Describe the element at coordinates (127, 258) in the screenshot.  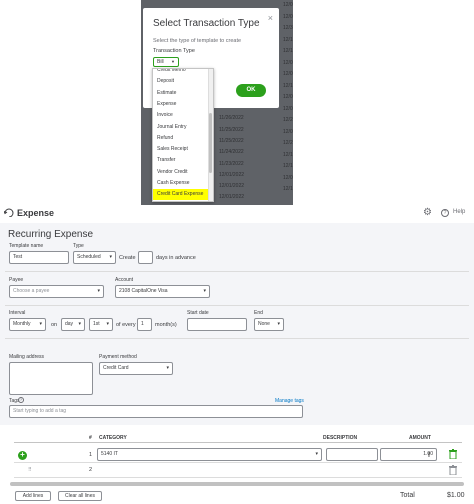
I see `create-label: Create` at that location.